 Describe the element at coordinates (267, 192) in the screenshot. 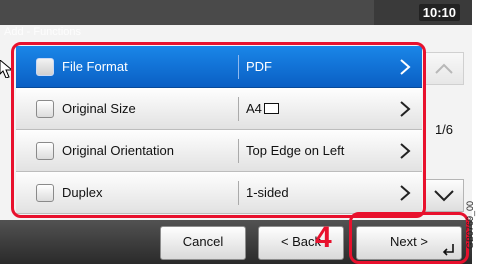

I see `list-item-value: 1-sided` at that location.